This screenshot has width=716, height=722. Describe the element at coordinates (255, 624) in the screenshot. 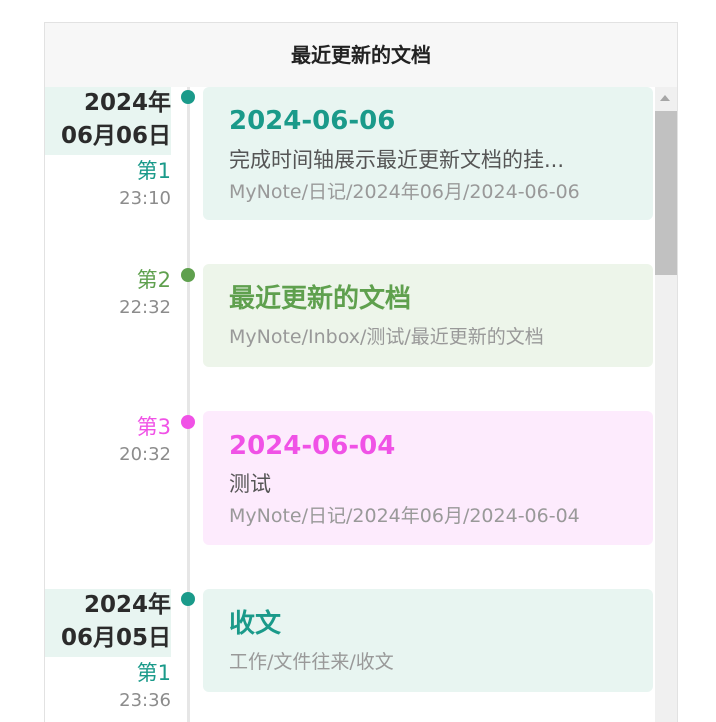

I see `doc-title: 收文` at that location.